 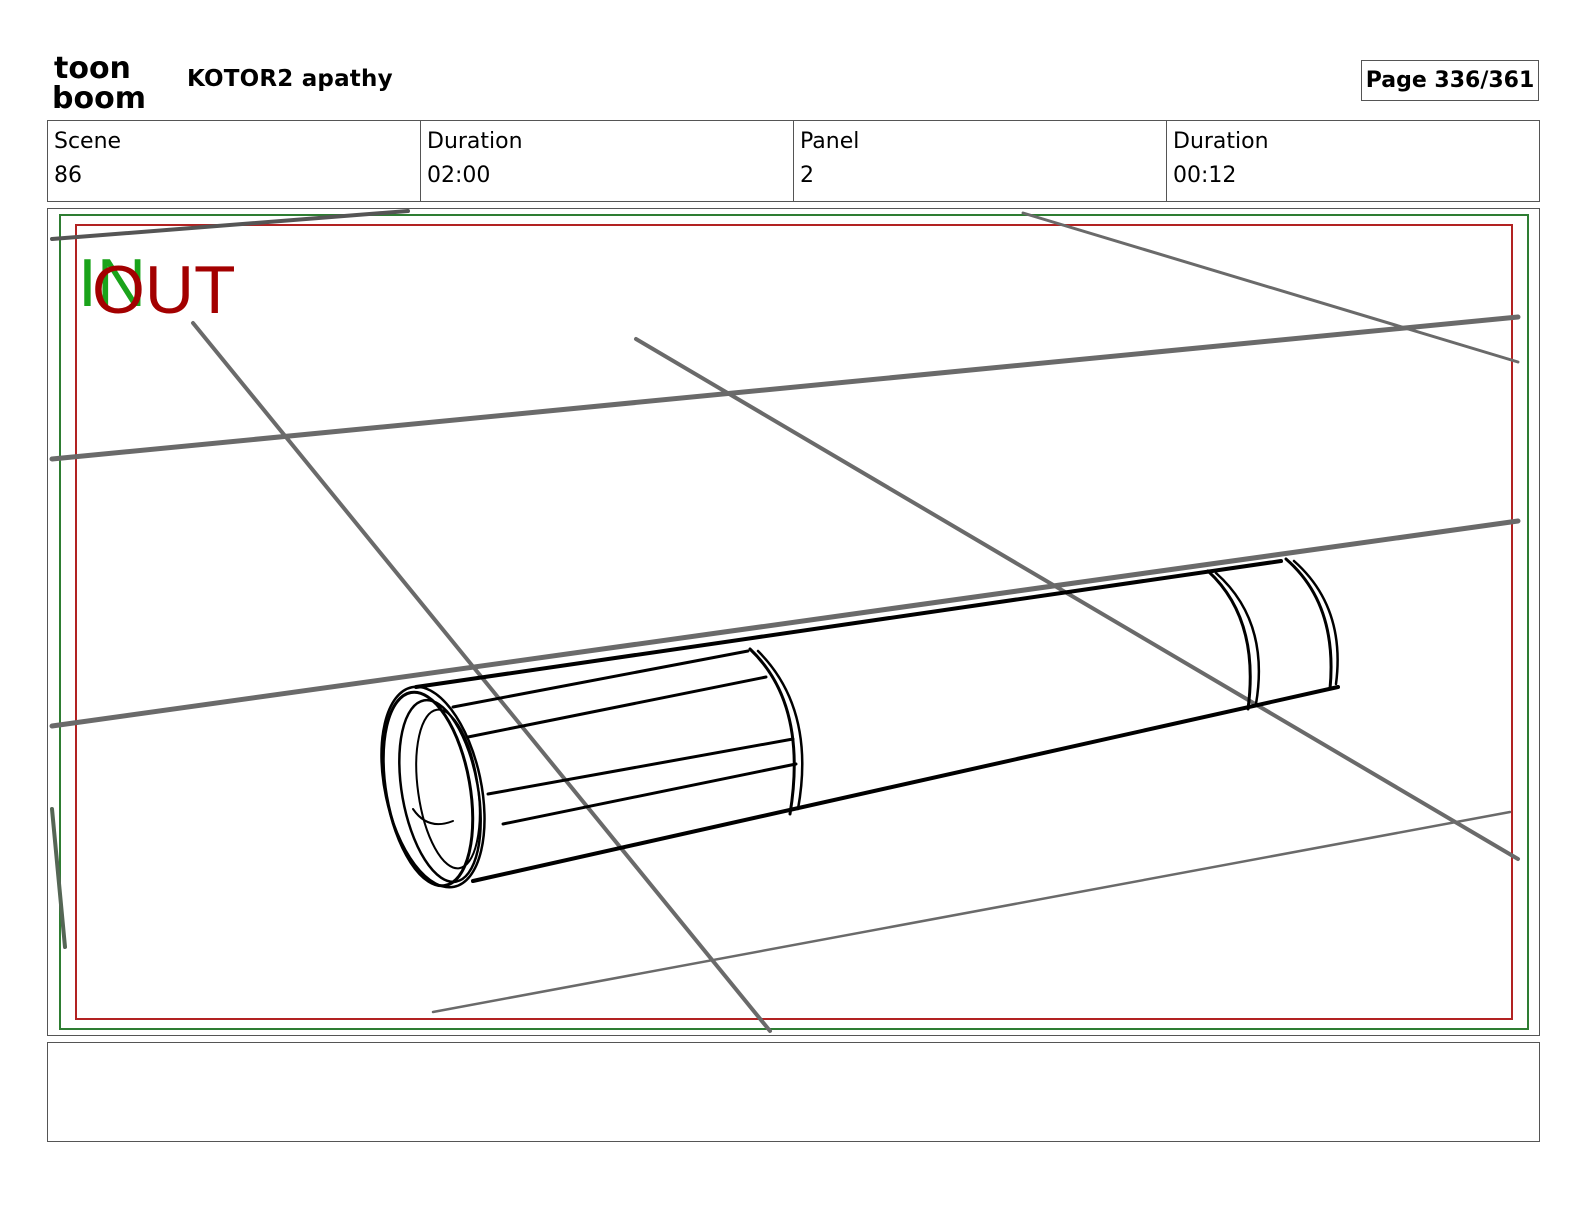 I want to click on scene-duration-value: 02:00, so click(x=459, y=175).